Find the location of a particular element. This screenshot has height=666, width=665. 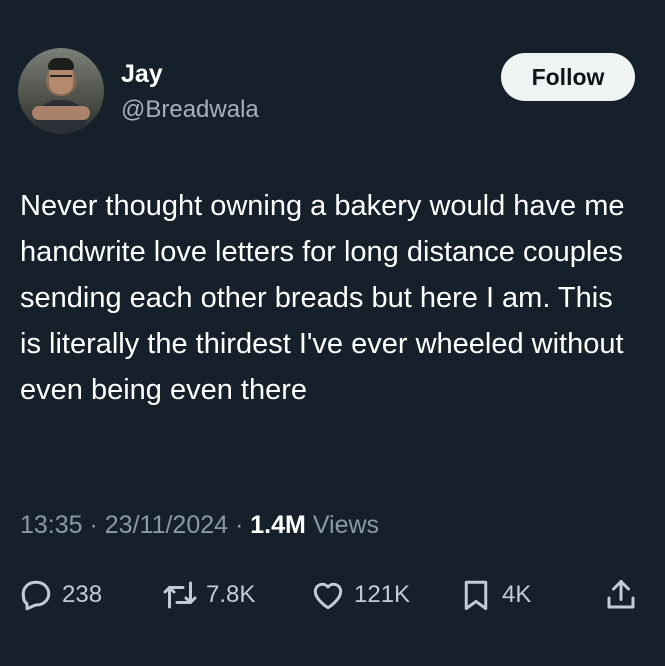

avatar-glasses is located at coordinates (61, 78).